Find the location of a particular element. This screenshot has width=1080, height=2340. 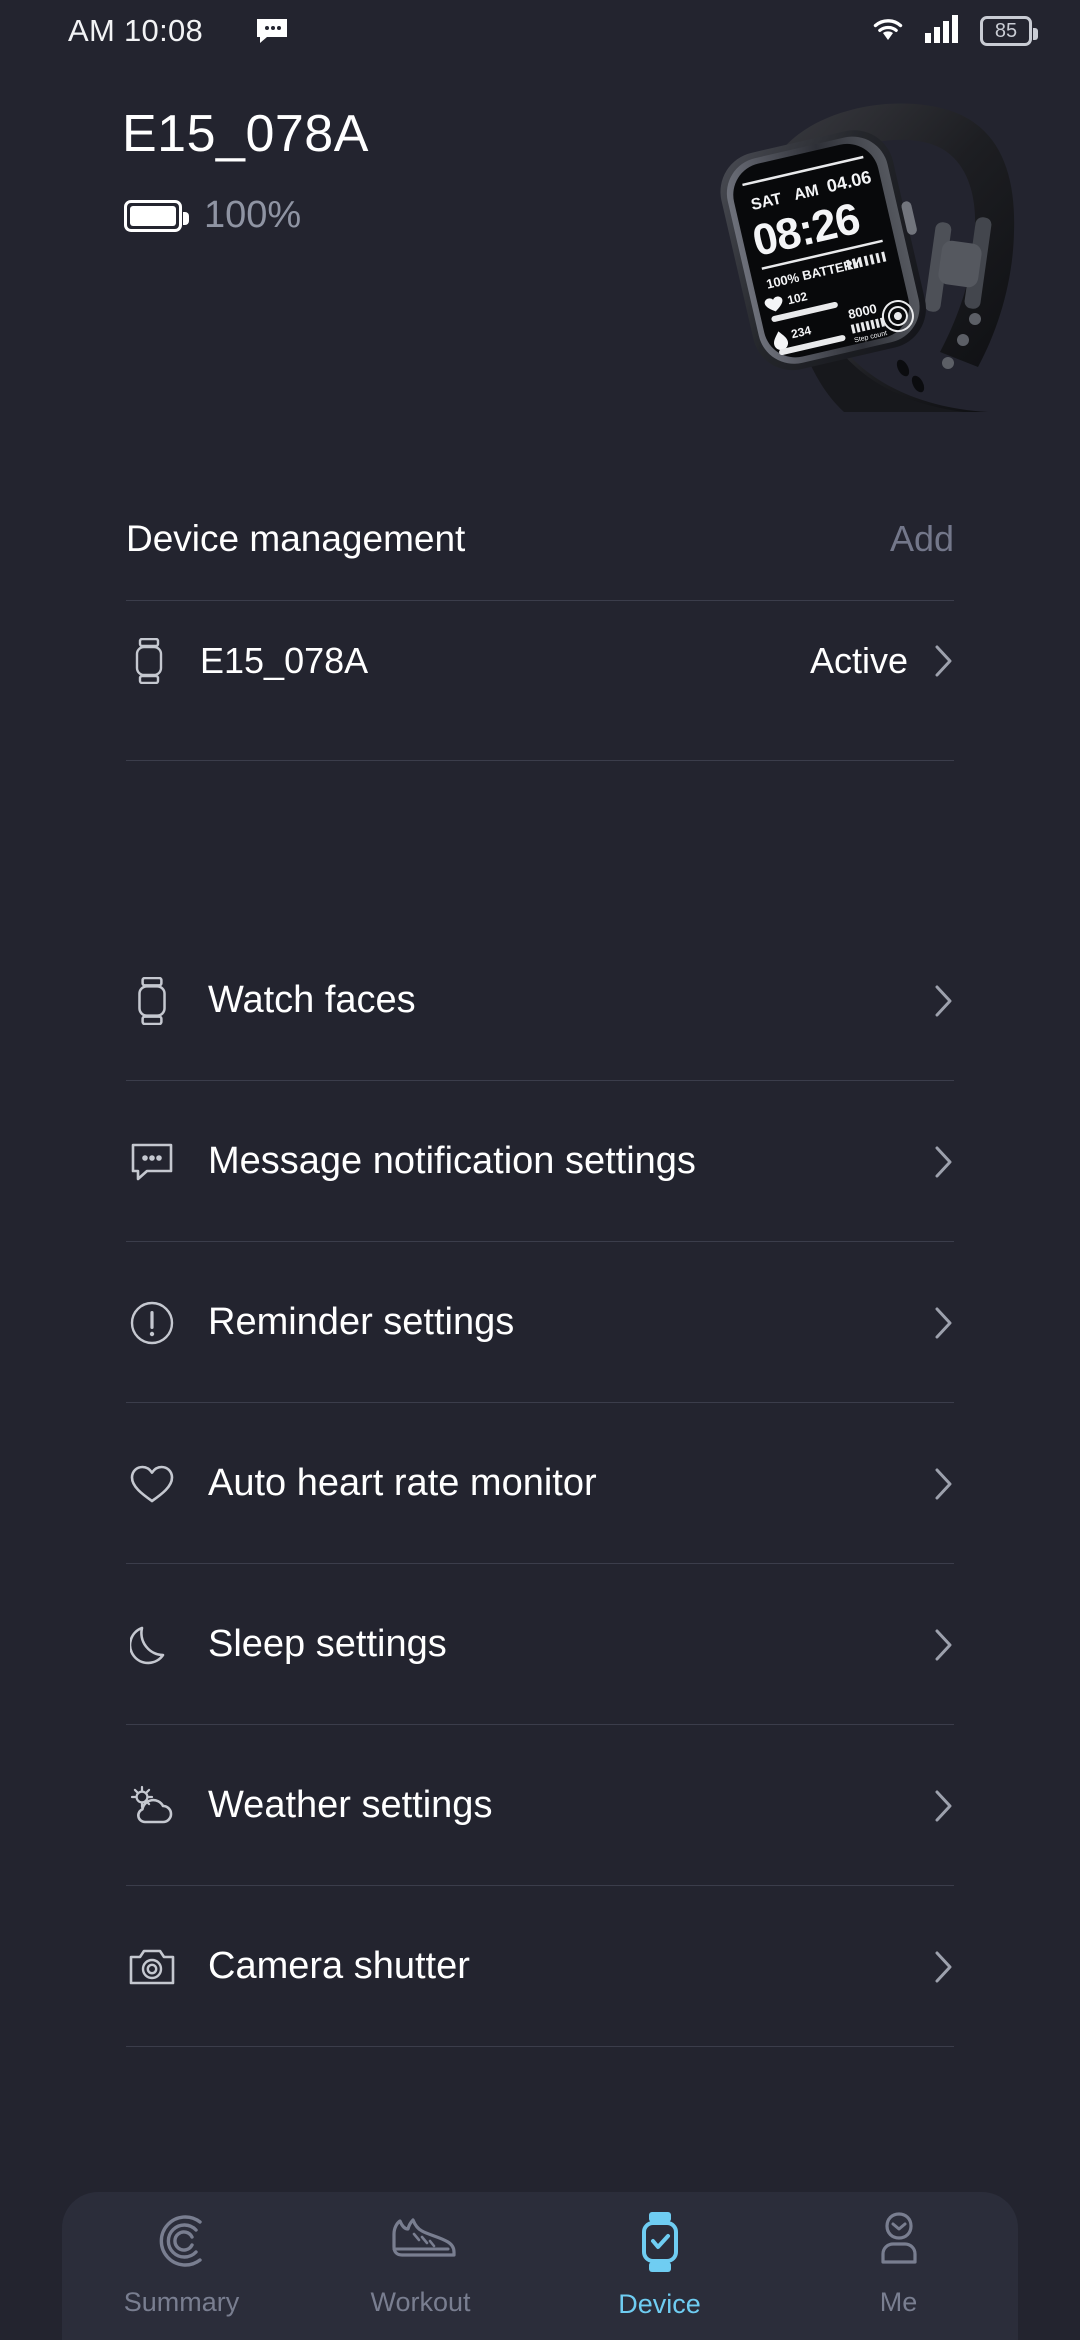

tab-label: Me is located at coordinates (898, 2302).